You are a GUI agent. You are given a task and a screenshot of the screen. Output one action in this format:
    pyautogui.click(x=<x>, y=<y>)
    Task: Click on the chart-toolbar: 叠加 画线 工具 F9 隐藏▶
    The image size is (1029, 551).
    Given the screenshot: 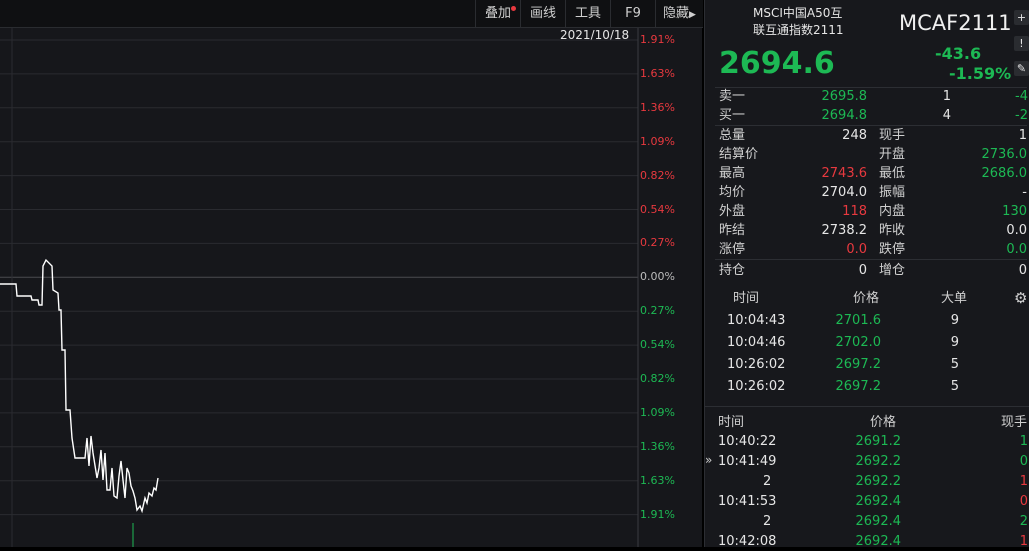 What is the action you would take?
    pyautogui.click(x=351, y=14)
    